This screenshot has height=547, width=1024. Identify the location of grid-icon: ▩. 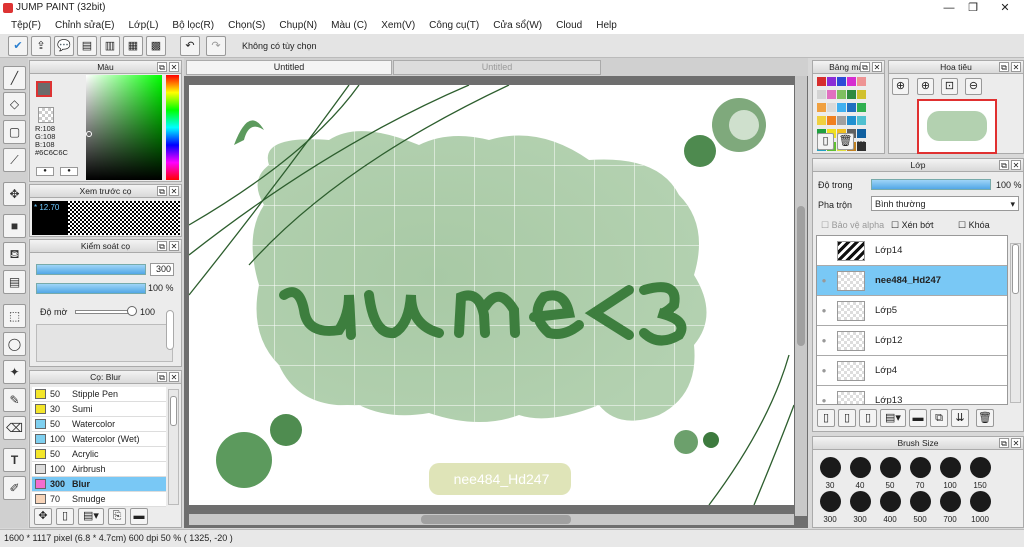
(156, 46).